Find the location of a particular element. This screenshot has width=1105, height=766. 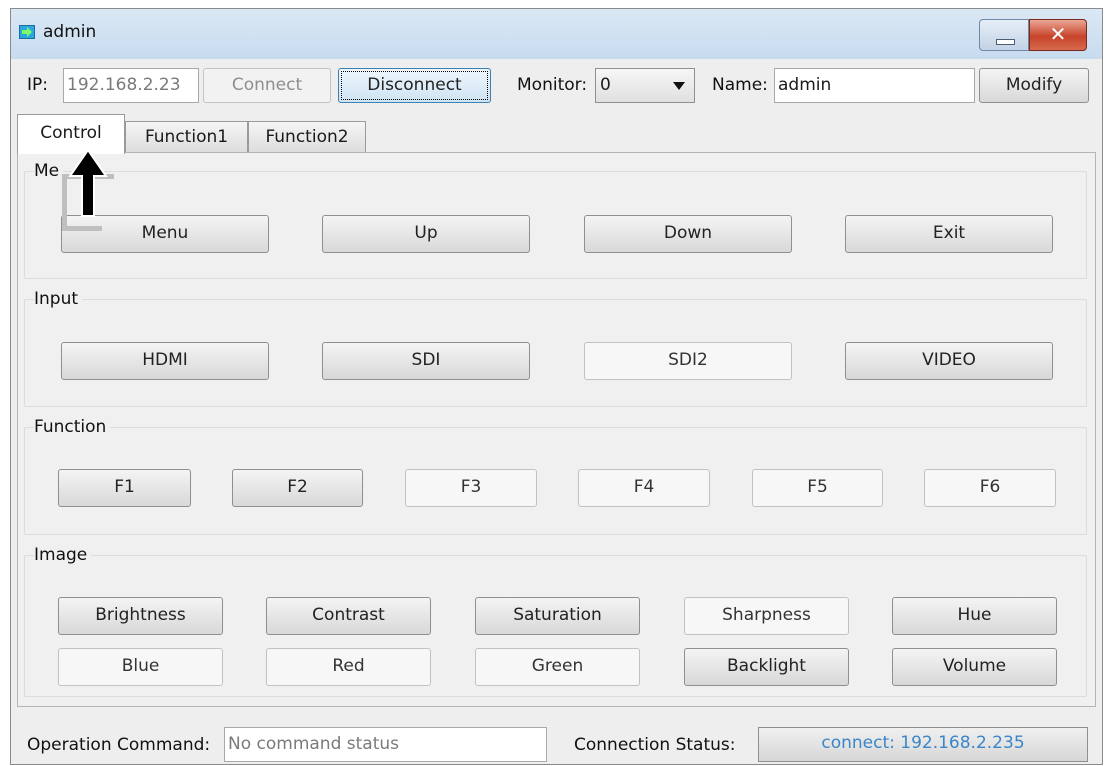

down-button: Down is located at coordinates (688, 234).